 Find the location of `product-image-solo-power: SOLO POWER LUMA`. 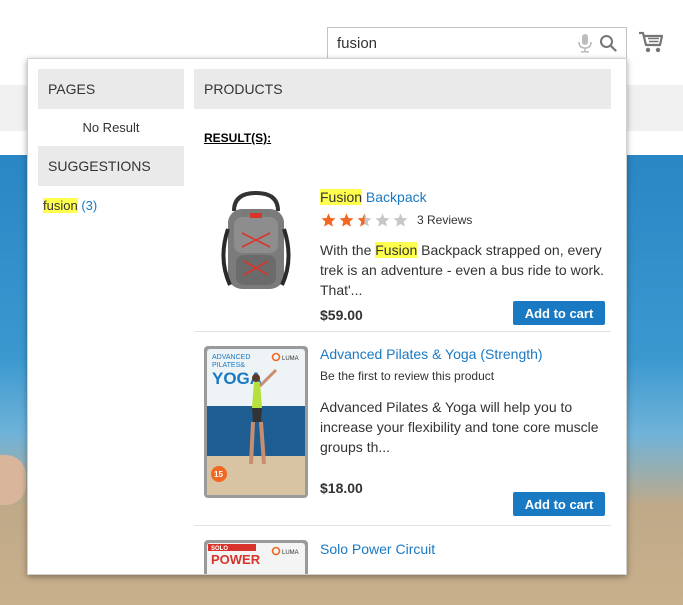

product-image-solo-power: SOLO POWER LUMA is located at coordinates (256, 557).